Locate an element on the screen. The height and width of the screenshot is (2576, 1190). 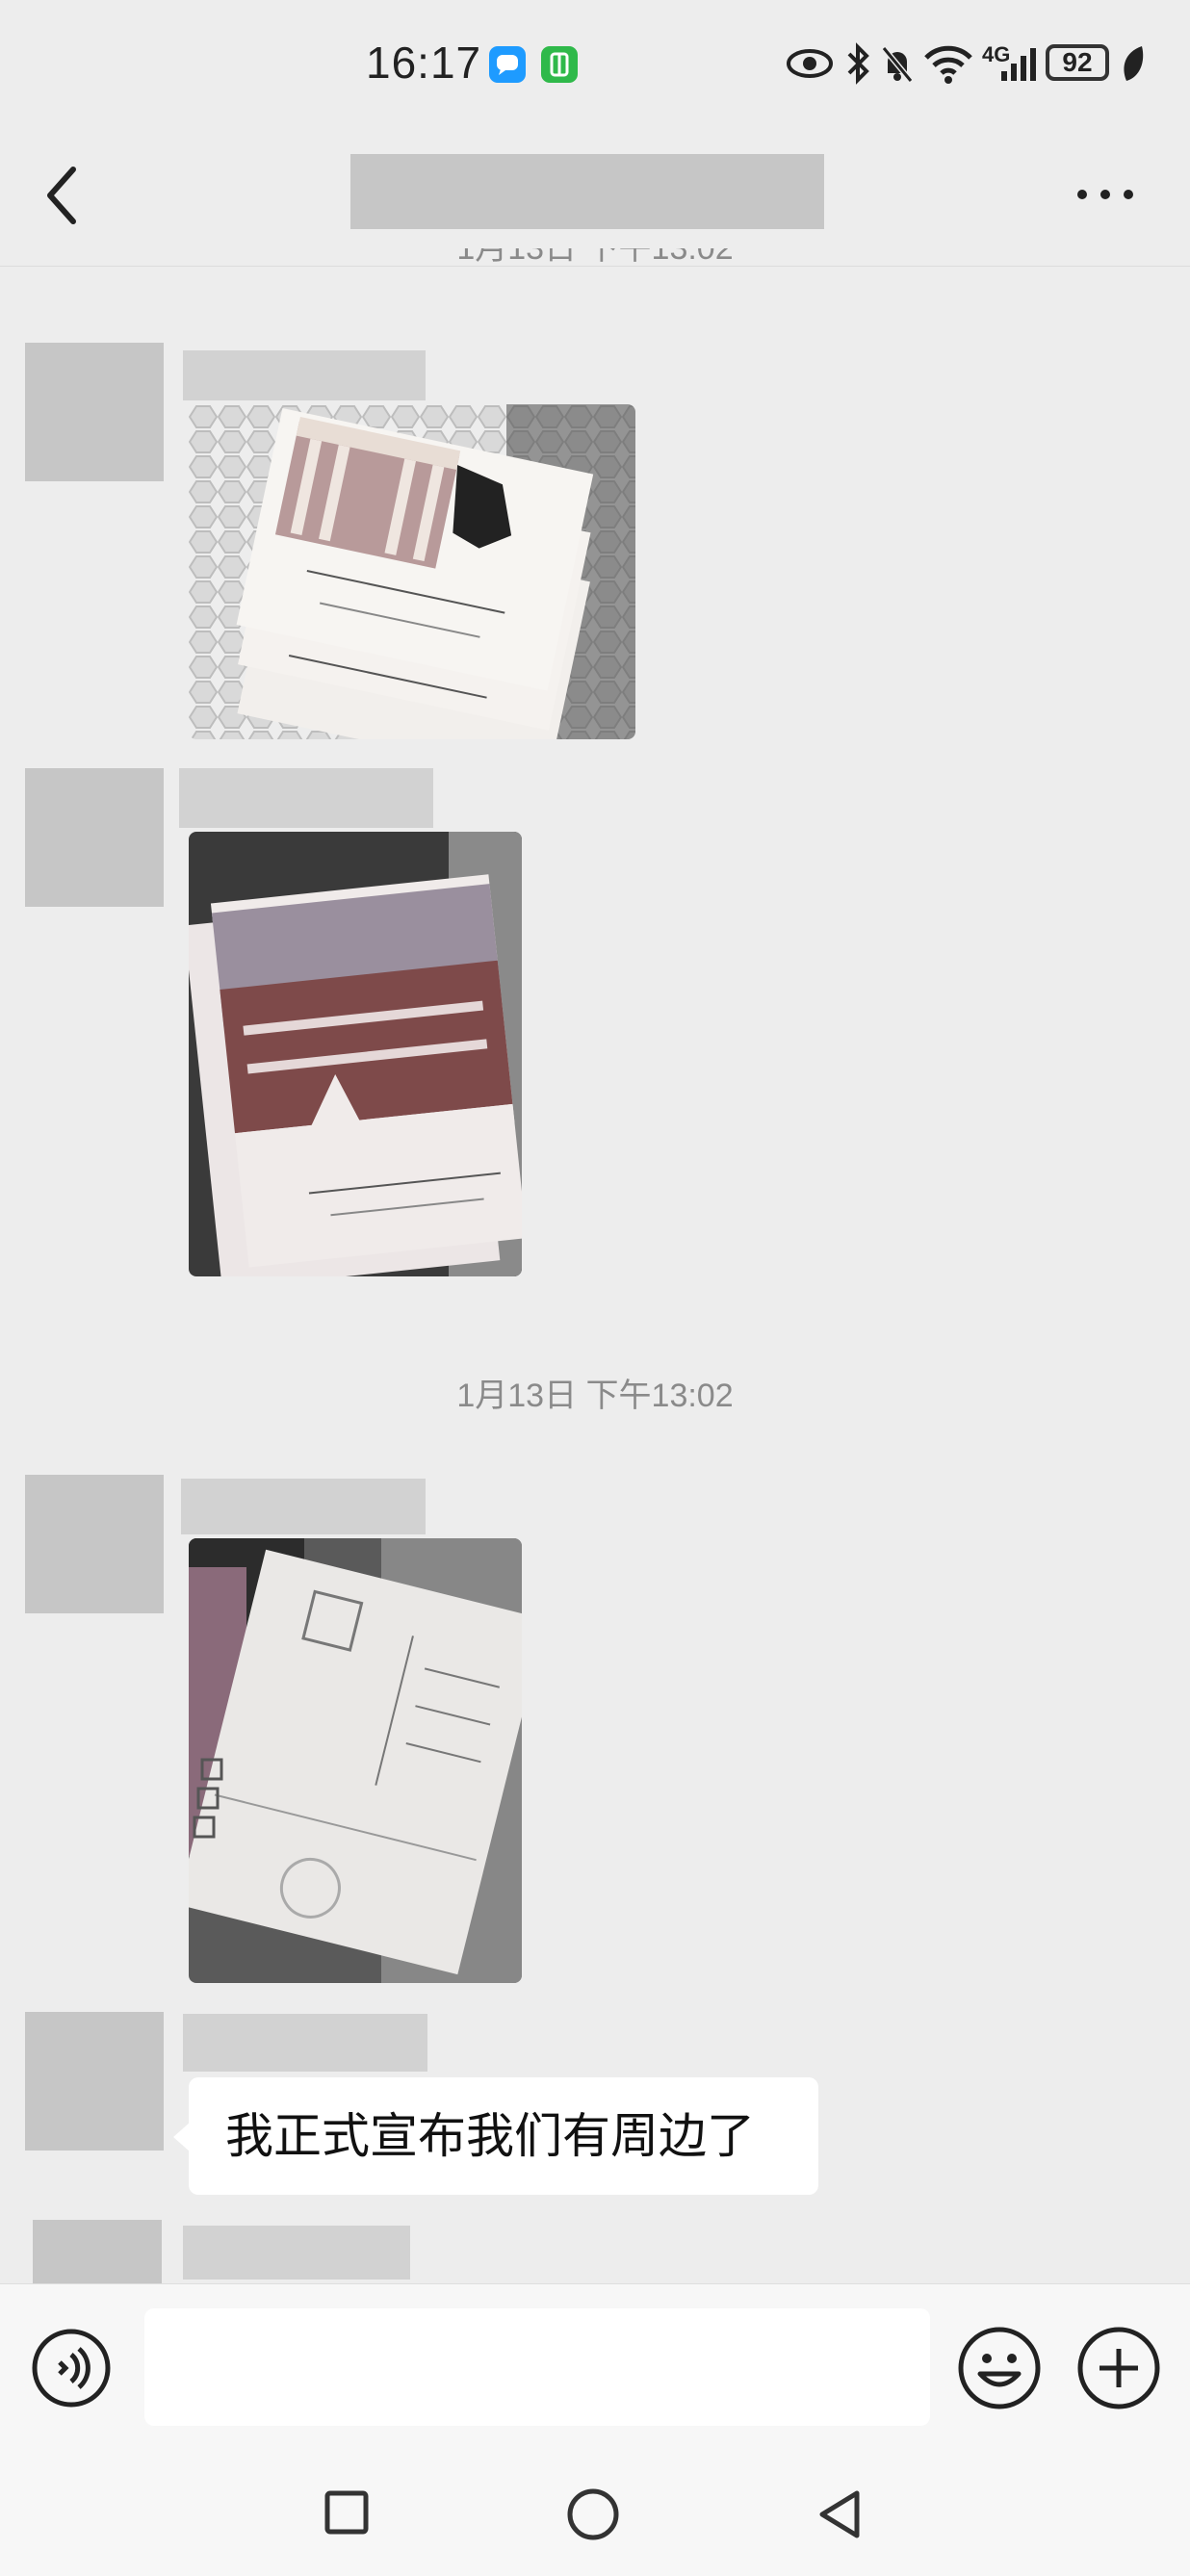
app-notification-icon is located at coordinates (559, 64).